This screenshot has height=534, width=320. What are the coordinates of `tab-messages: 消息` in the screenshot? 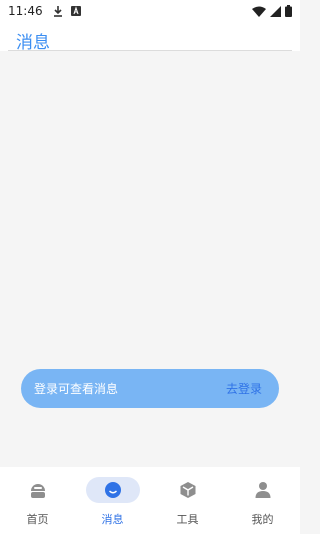 It's located at (112, 500).